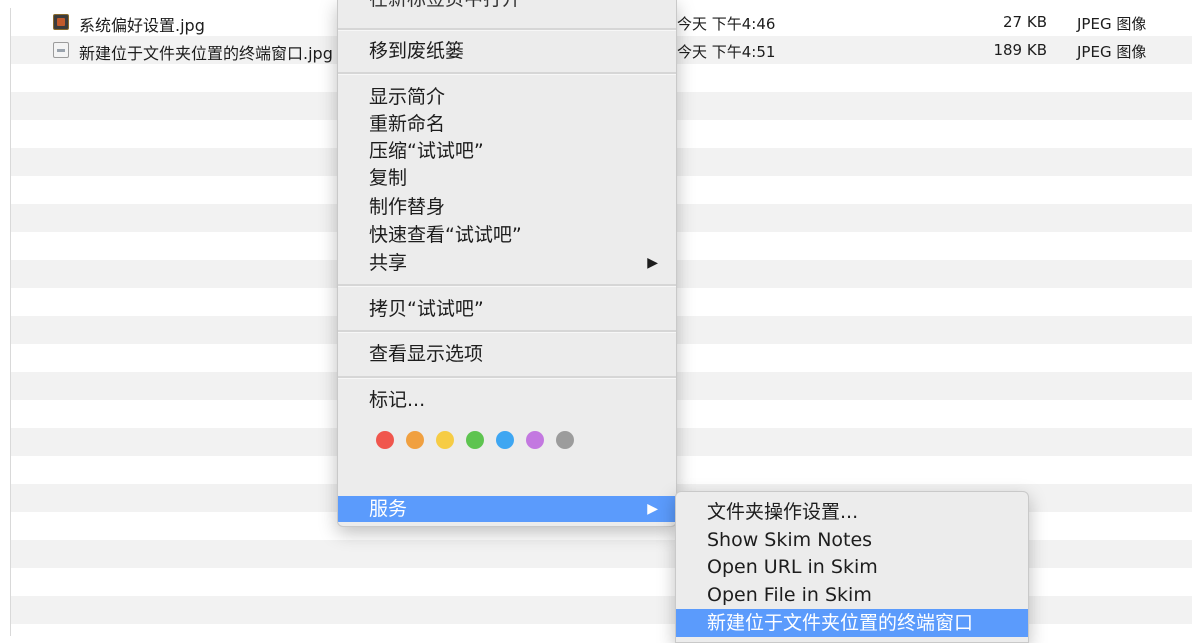  I want to click on service-item-open-url-in-skim: Open URL in Skim, so click(852, 567).